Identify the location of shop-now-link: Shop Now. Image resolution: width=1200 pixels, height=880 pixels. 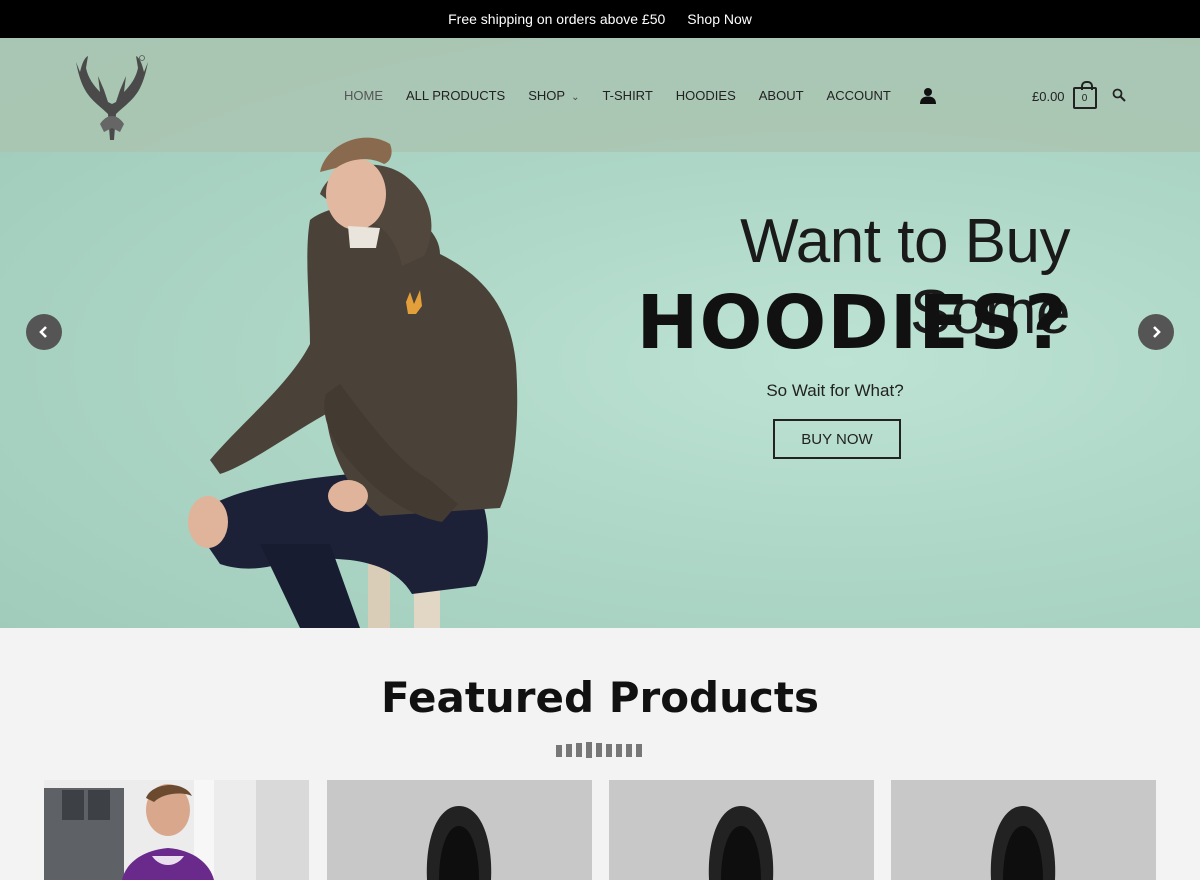
(719, 19).